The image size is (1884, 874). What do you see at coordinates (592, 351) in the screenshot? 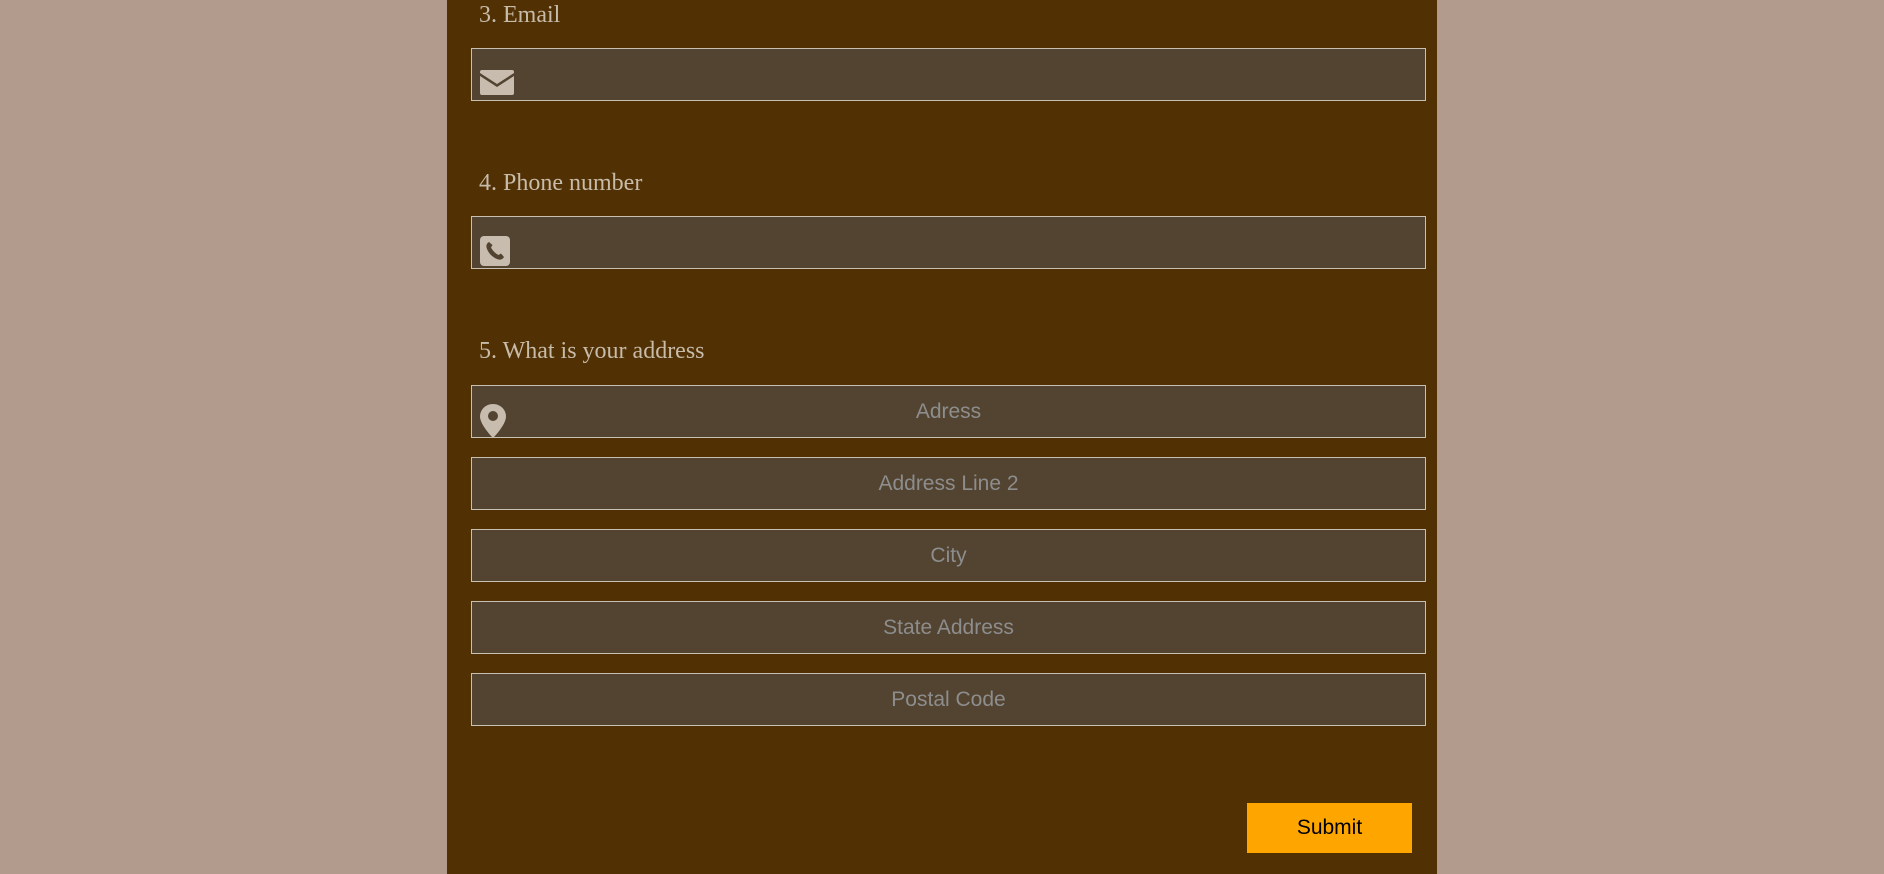
I see `address-question-label: 5. What is your address` at bounding box center [592, 351].